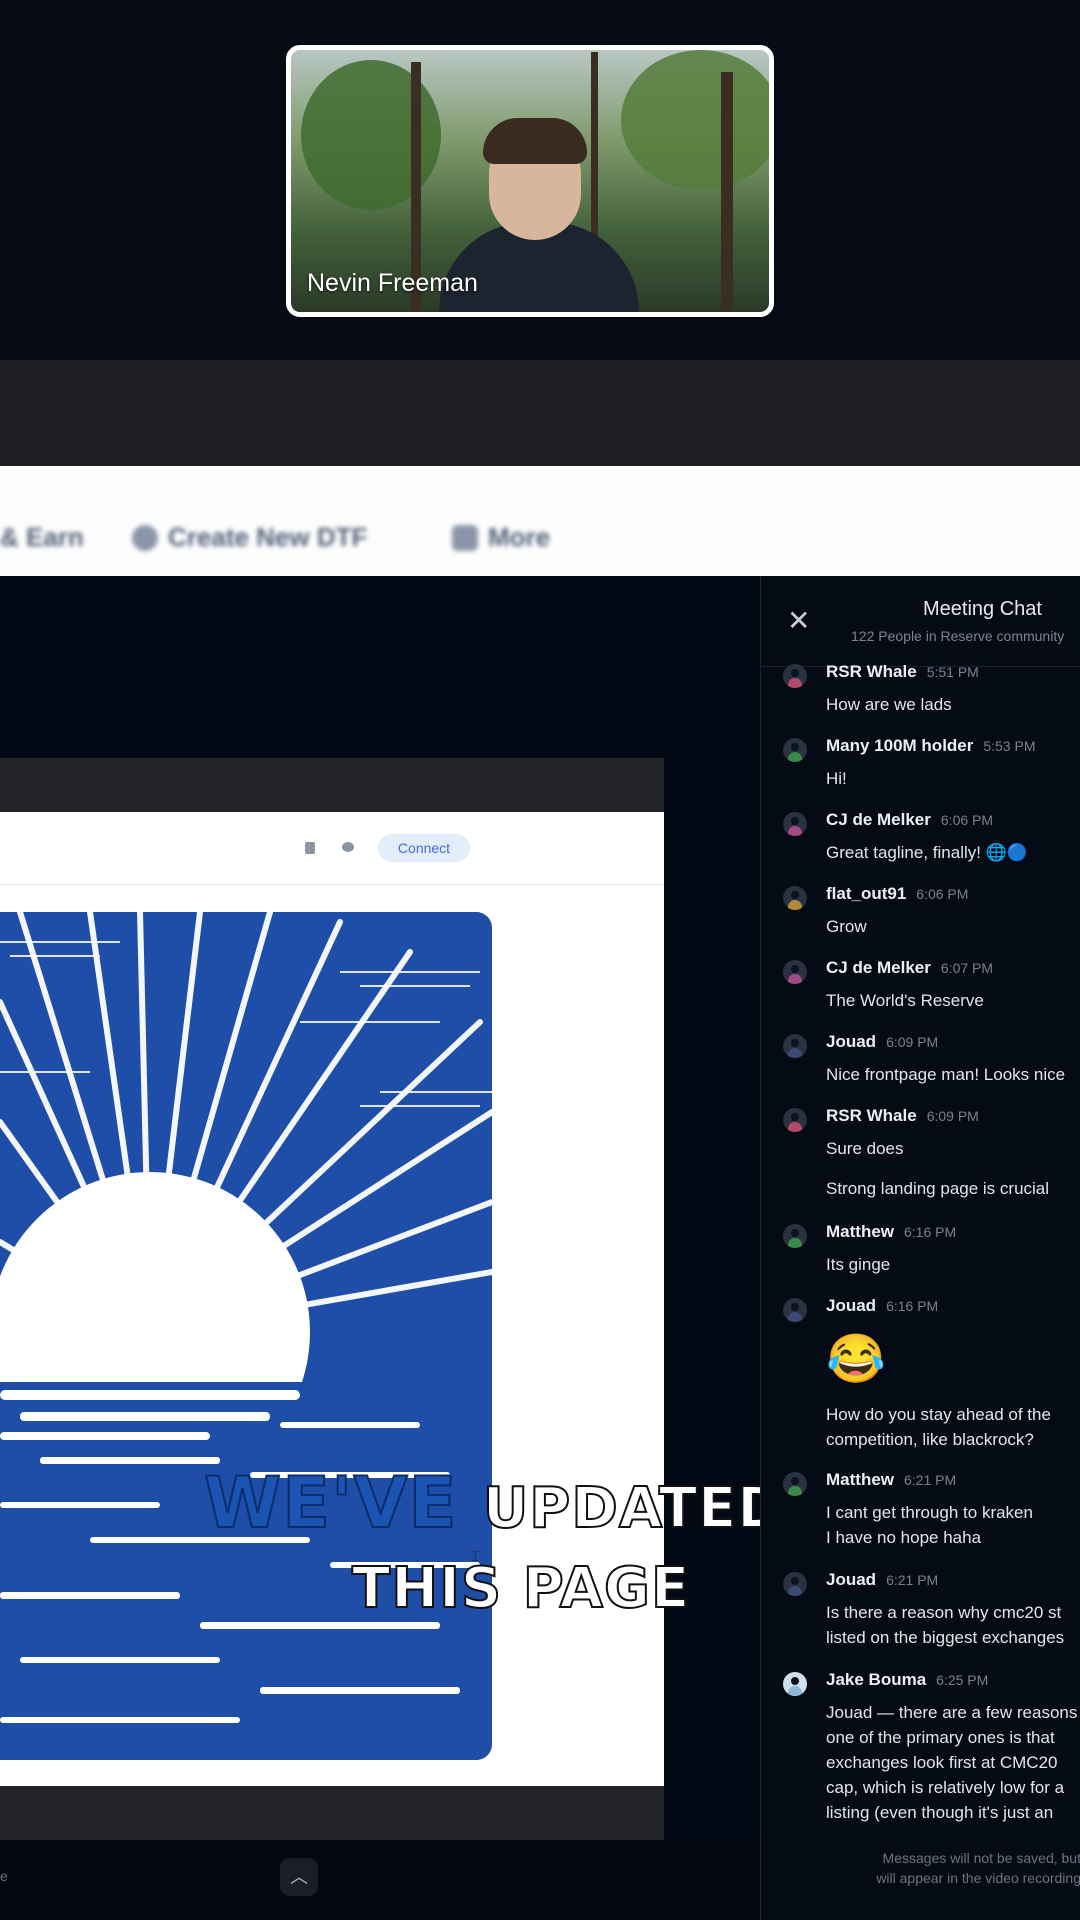 The width and height of the screenshot is (1080, 1920). I want to click on chevron-up-icon: ︿, so click(299, 1877).